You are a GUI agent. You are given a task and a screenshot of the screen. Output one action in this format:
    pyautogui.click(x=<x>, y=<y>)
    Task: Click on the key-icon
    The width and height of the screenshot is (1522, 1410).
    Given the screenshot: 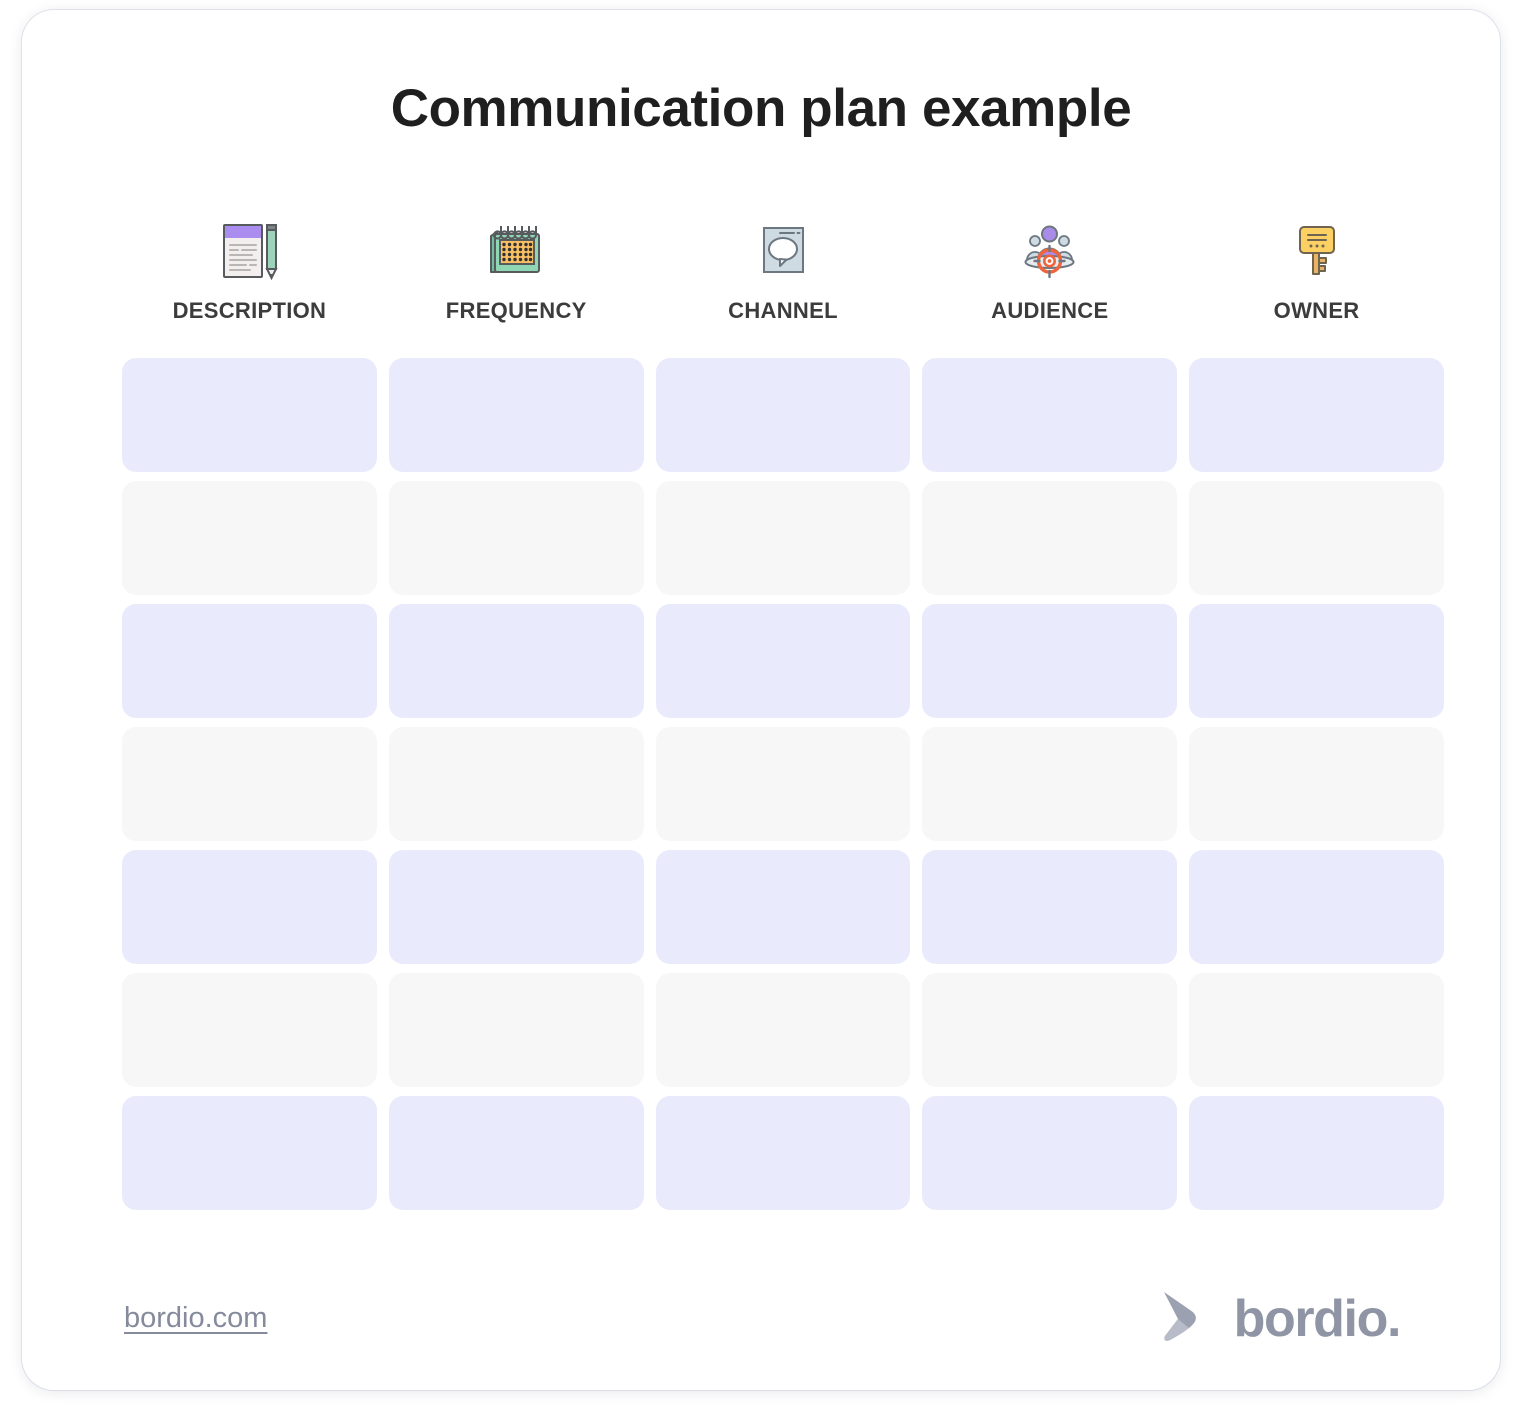 What is the action you would take?
    pyautogui.click(x=1317, y=251)
    